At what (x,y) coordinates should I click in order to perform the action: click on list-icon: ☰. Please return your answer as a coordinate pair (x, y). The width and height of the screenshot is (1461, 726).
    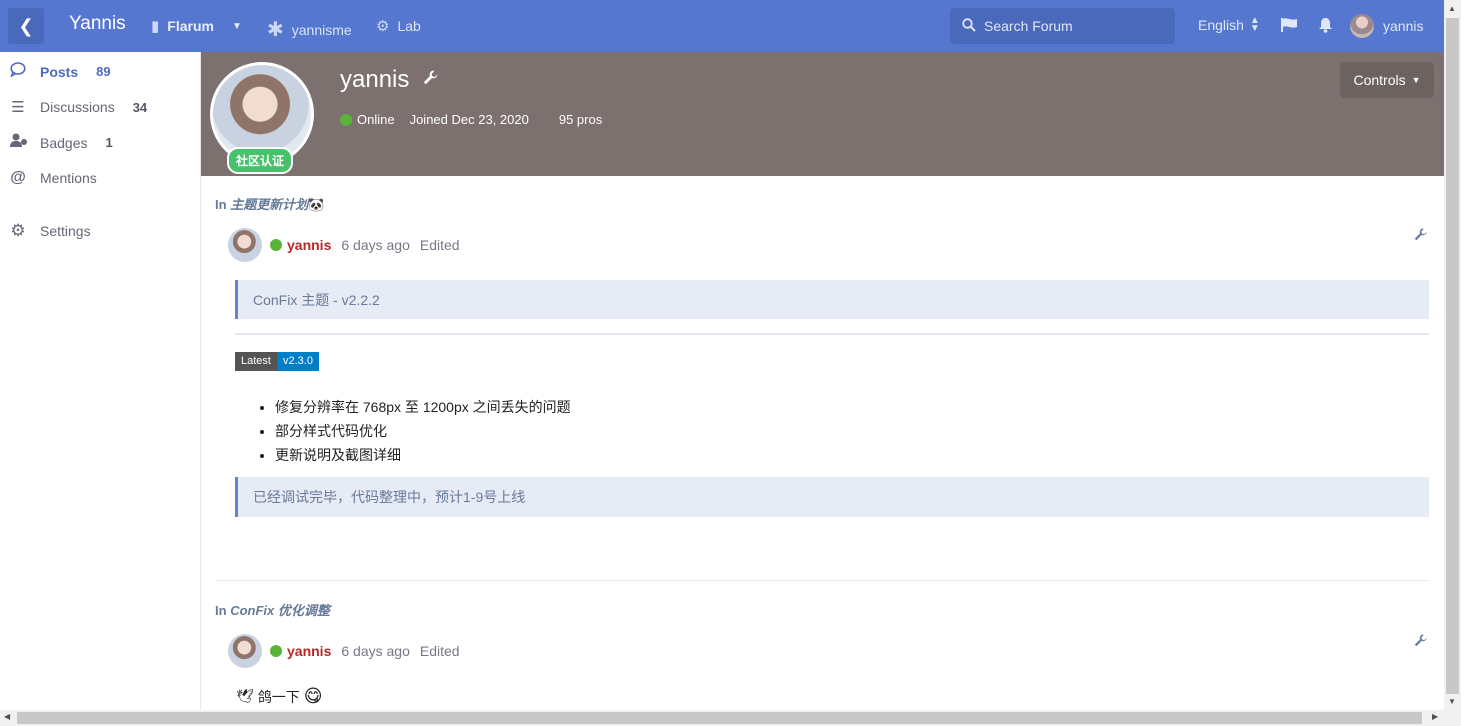
    Looking at the image, I should click on (18, 107).